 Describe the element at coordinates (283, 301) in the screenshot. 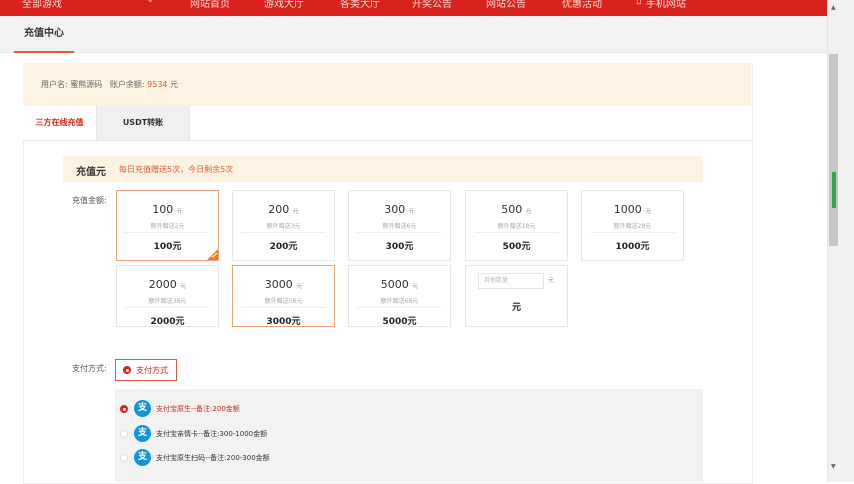

I see `card-bonus: 额外赠送58元` at that location.